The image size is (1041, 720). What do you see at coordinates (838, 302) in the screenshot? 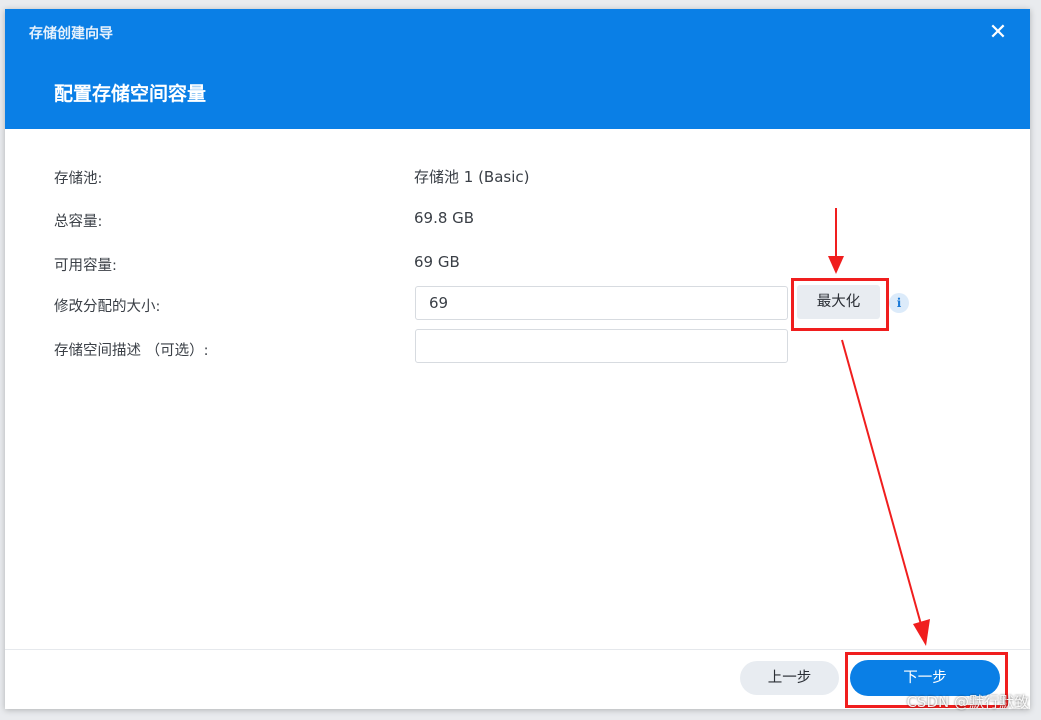
I see `maximize-button: 最大化` at bounding box center [838, 302].